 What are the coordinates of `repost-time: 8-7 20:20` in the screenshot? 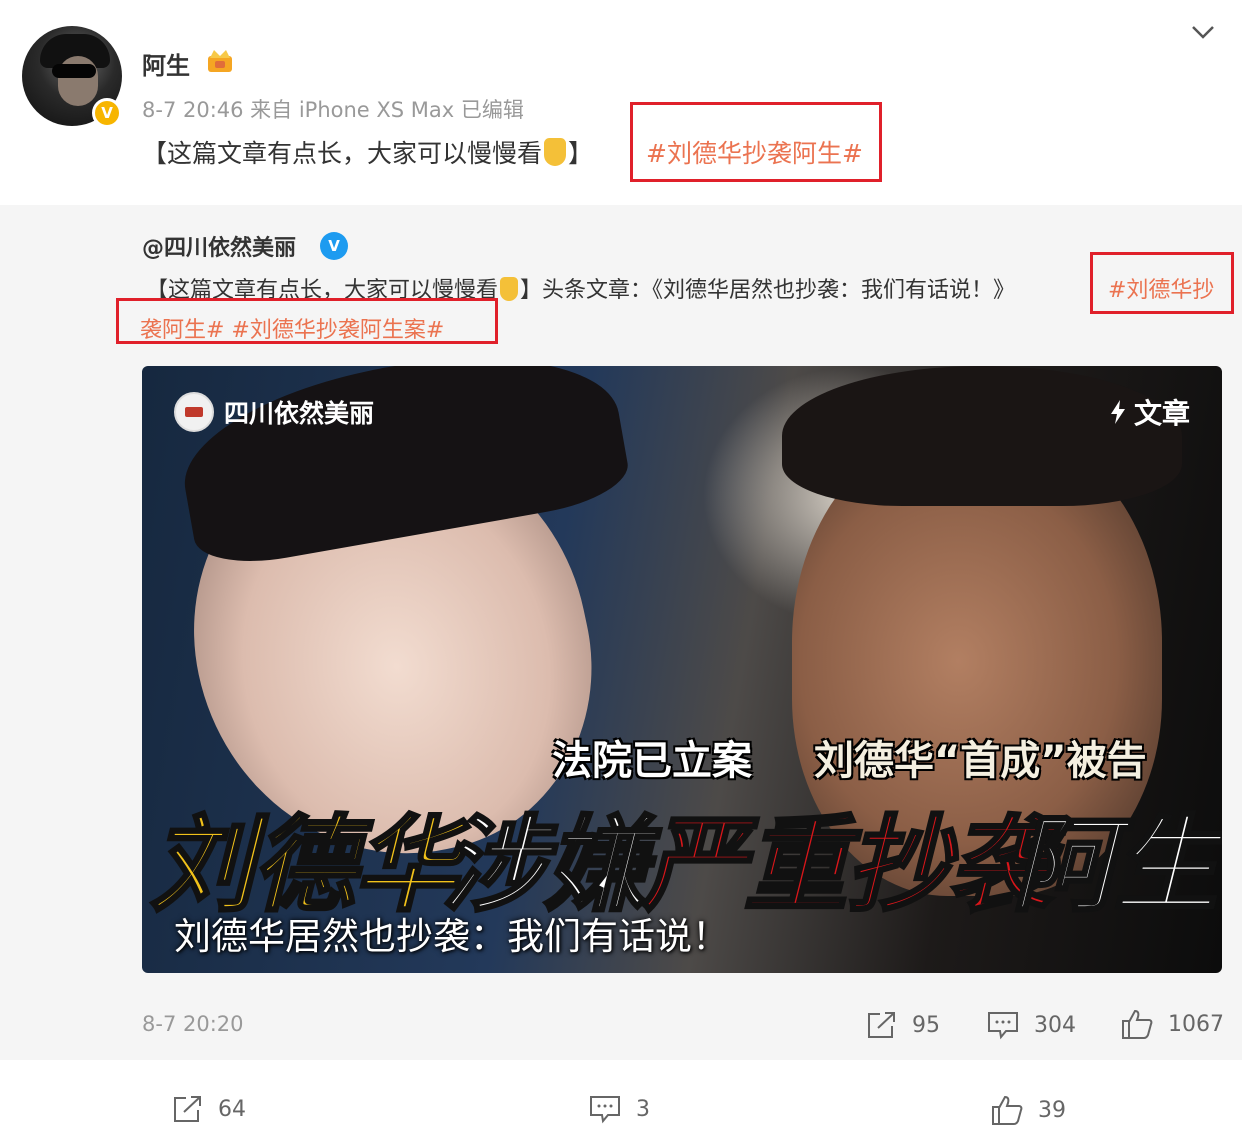 It's located at (193, 1024).